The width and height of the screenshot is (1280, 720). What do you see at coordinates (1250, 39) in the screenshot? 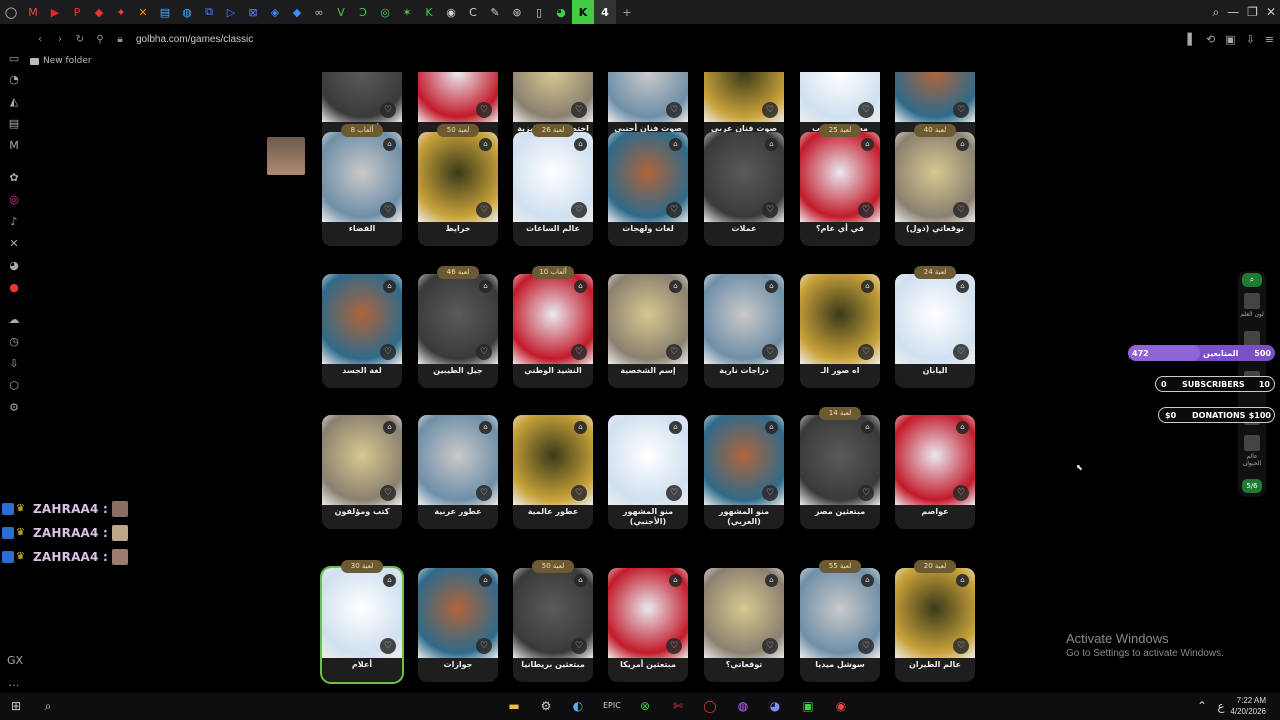
I see `download-icon: ⇩` at bounding box center [1250, 39].